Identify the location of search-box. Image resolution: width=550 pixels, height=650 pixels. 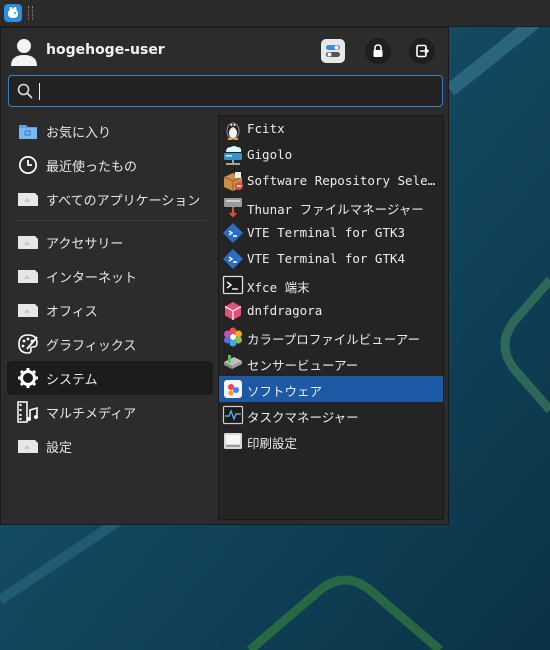
(225, 91).